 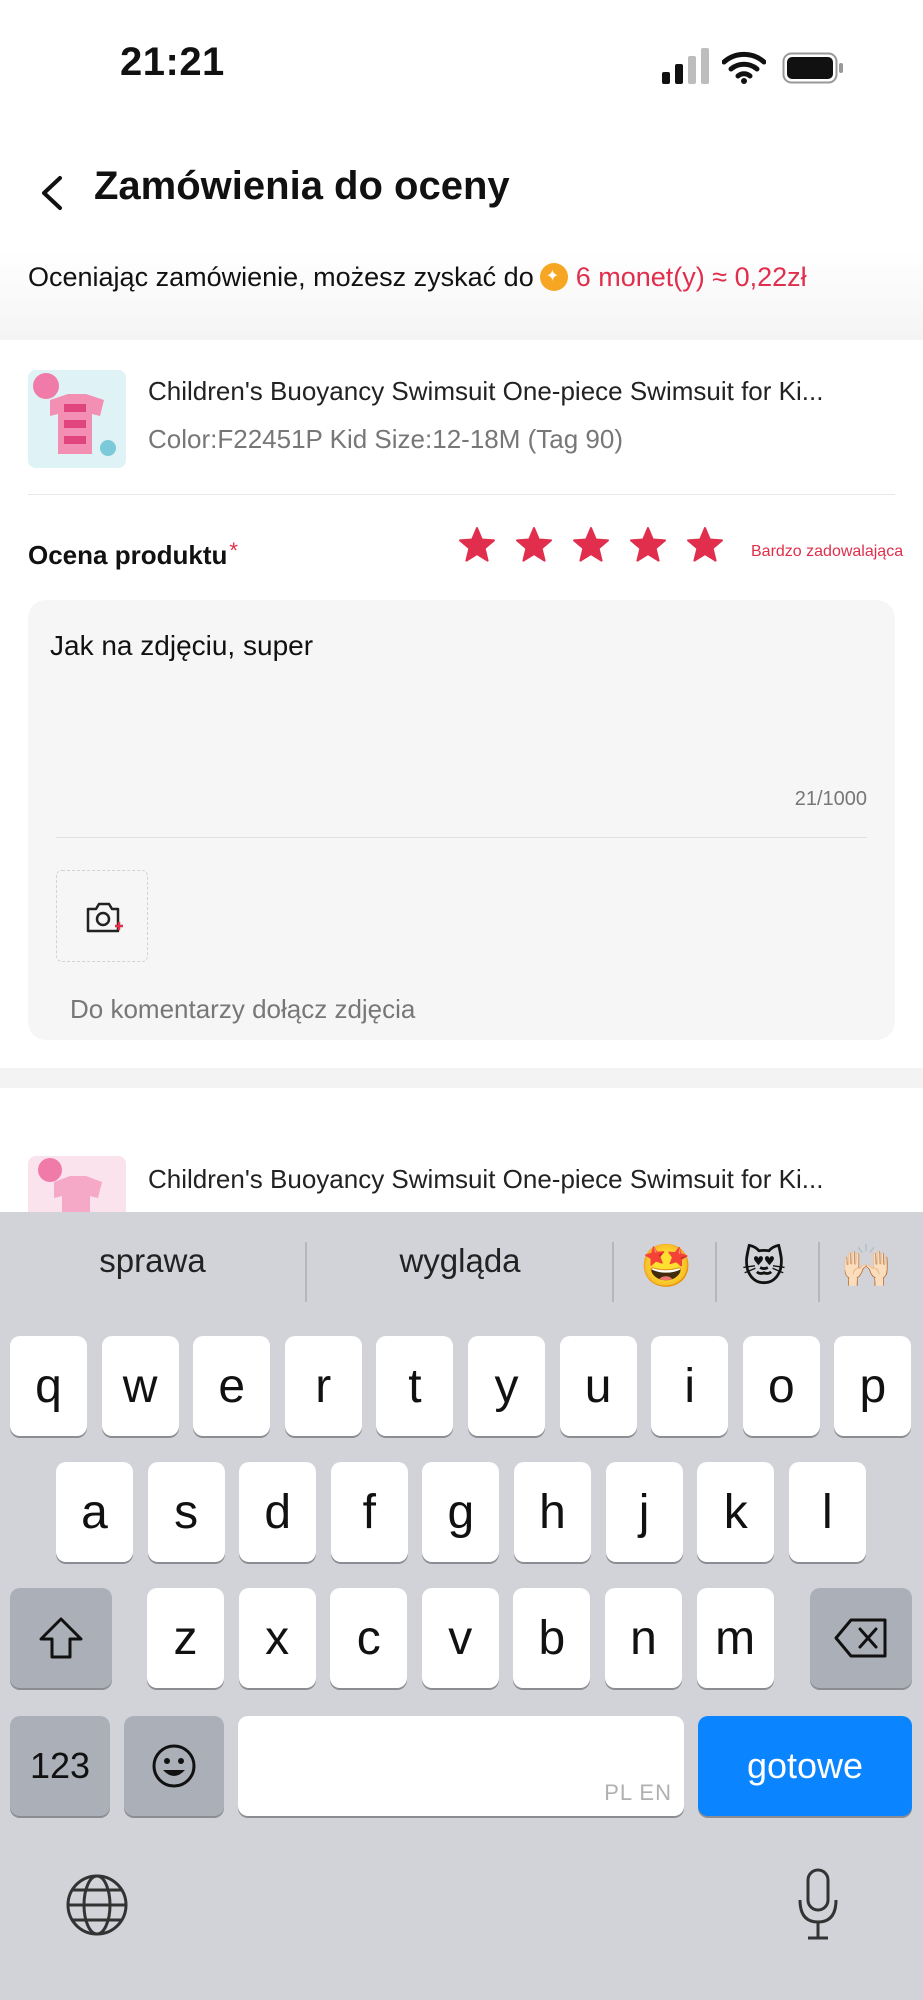 What do you see at coordinates (873, 1386) in the screenshot?
I see `key-p: p` at bounding box center [873, 1386].